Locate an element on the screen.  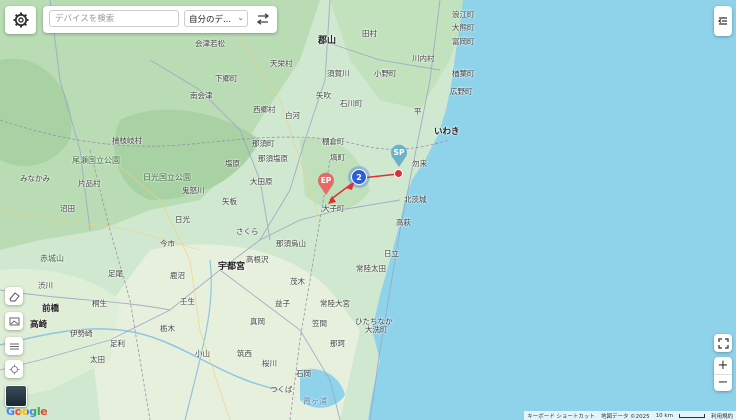
device-search-bar: 自分のデ... ⌄ is located at coordinates (160, 19).